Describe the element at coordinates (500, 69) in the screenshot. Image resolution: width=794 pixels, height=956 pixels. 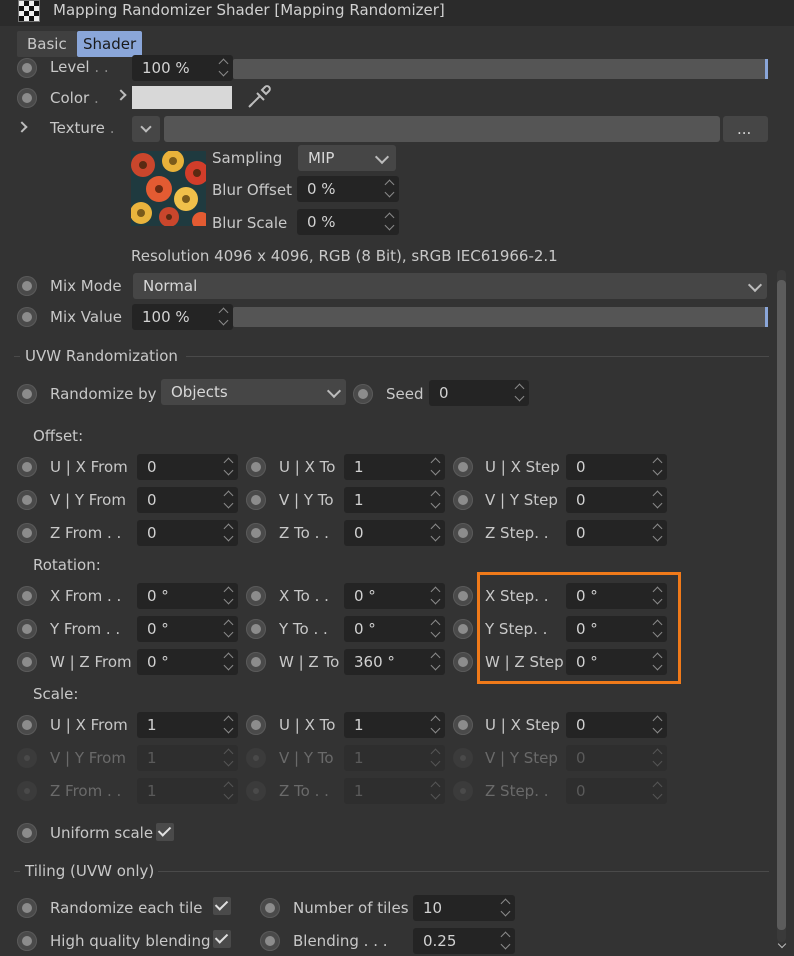
I see `level-slider` at that location.